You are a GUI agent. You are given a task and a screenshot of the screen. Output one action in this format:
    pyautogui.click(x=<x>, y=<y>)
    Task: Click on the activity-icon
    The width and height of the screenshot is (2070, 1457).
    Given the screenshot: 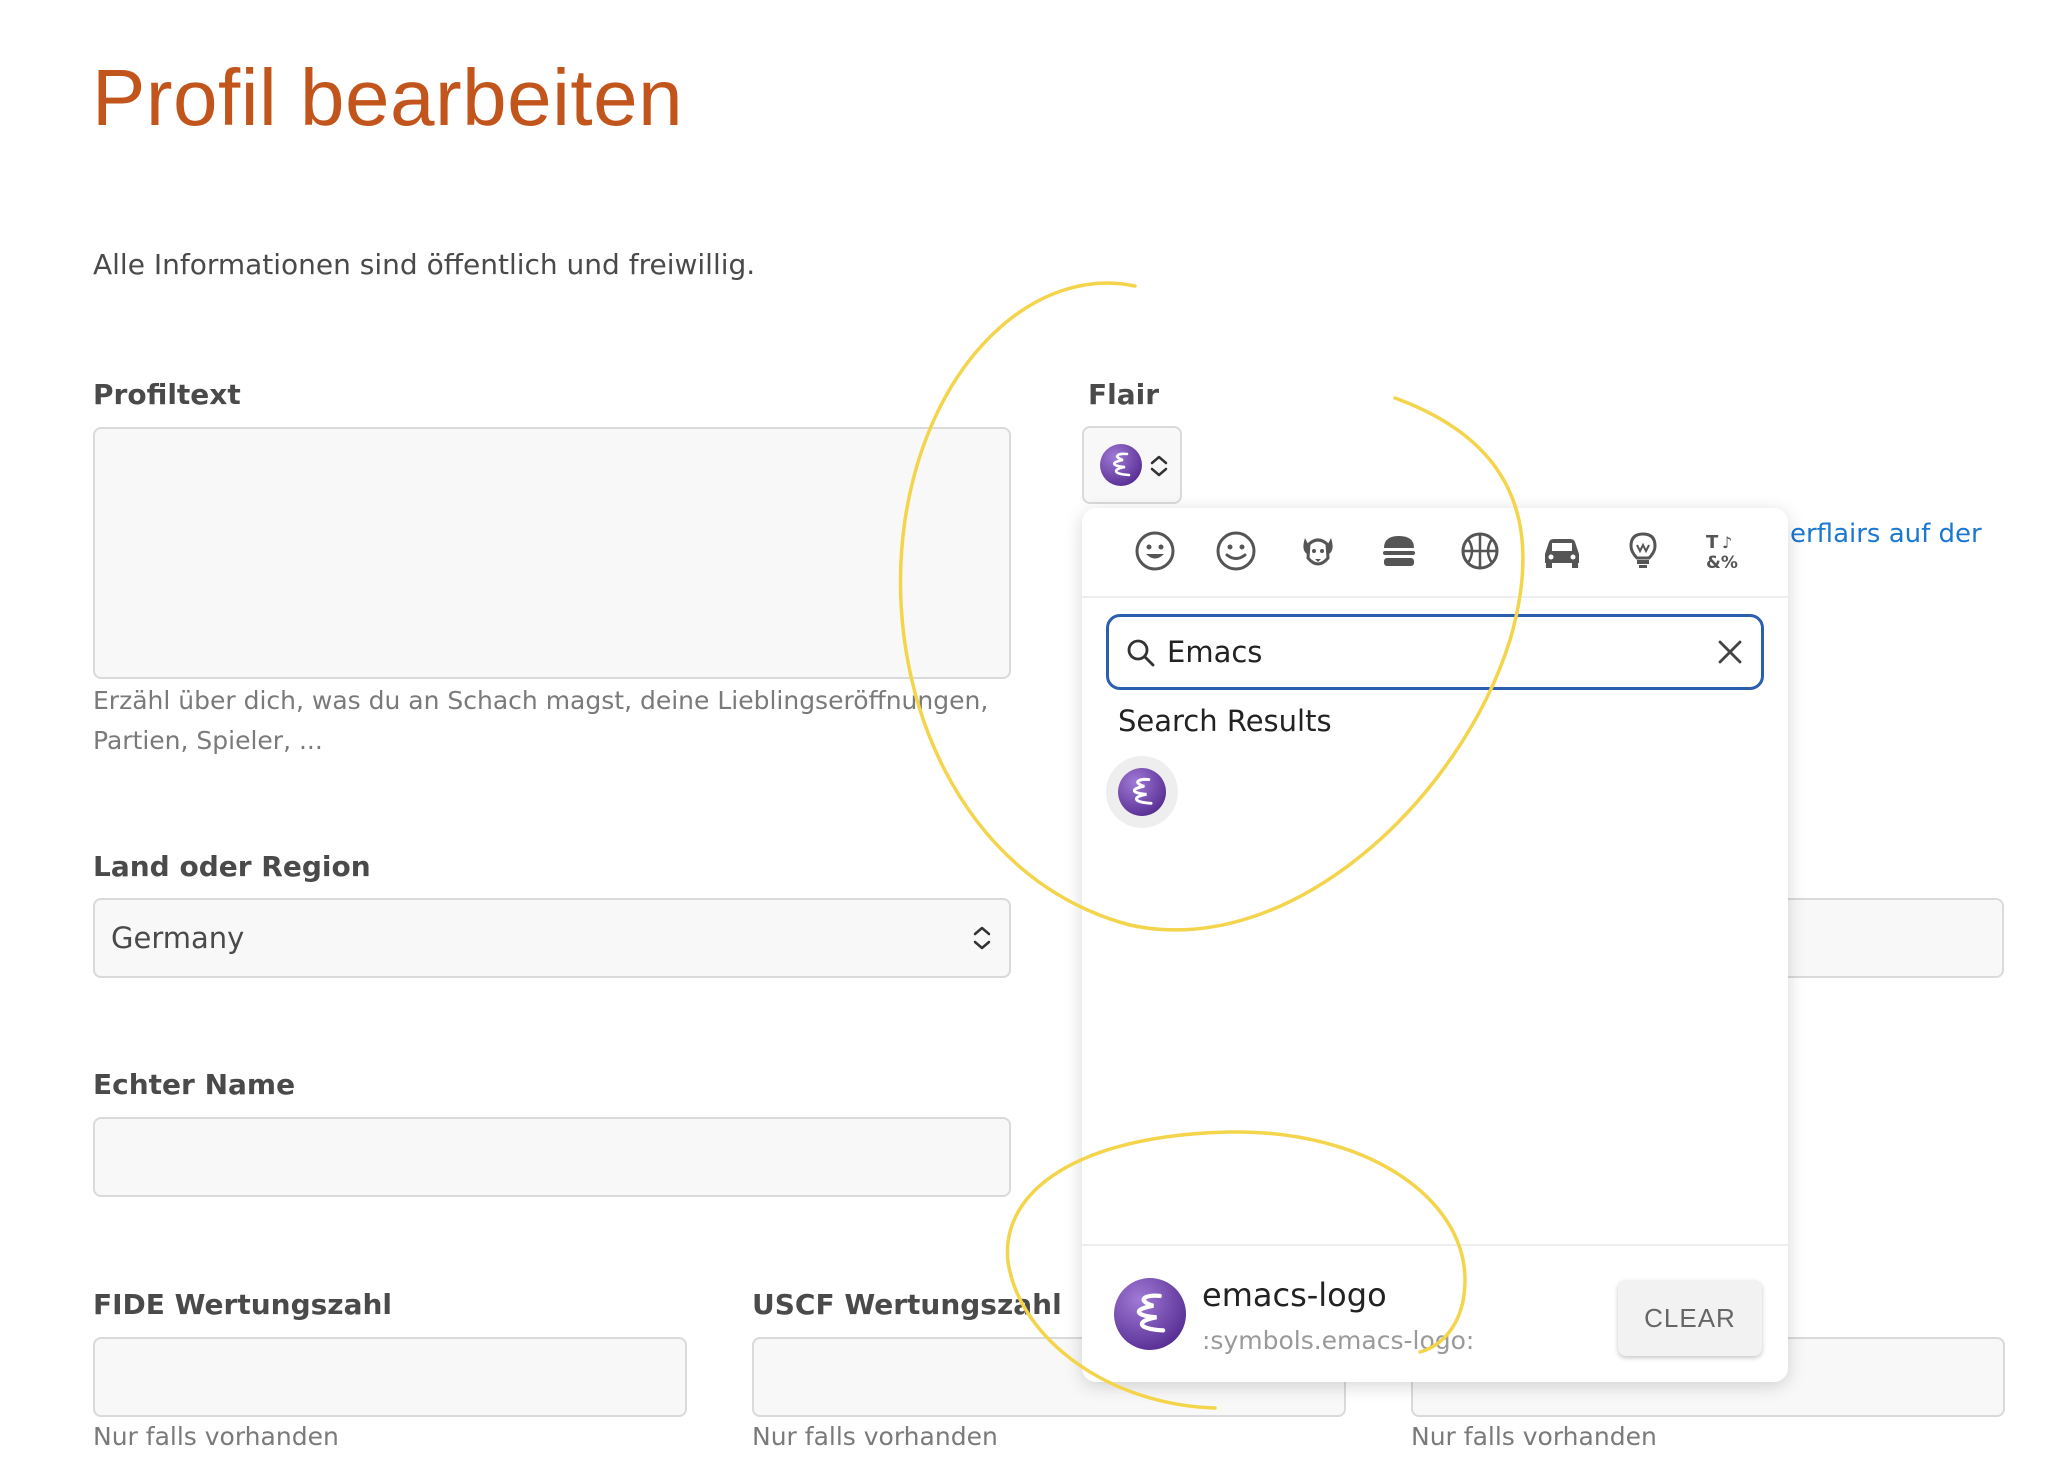 What is the action you would take?
    pyautogui.click(x=1480, y=551)
    